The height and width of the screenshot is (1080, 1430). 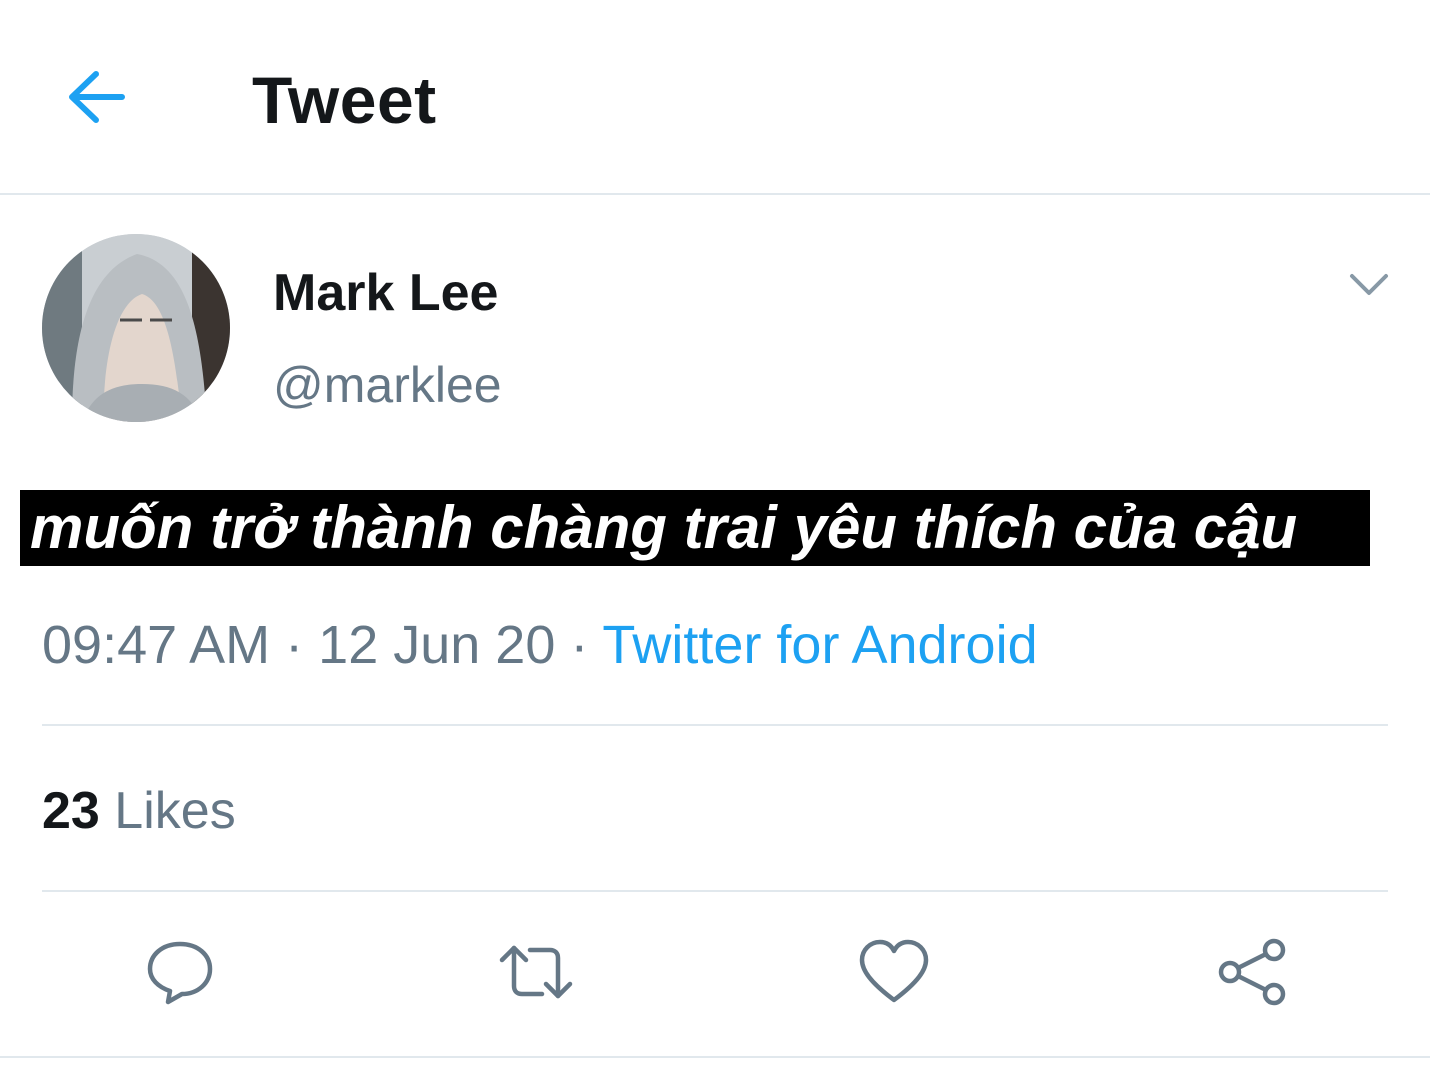 I want to click on back-button, so click(x=97, y=97).